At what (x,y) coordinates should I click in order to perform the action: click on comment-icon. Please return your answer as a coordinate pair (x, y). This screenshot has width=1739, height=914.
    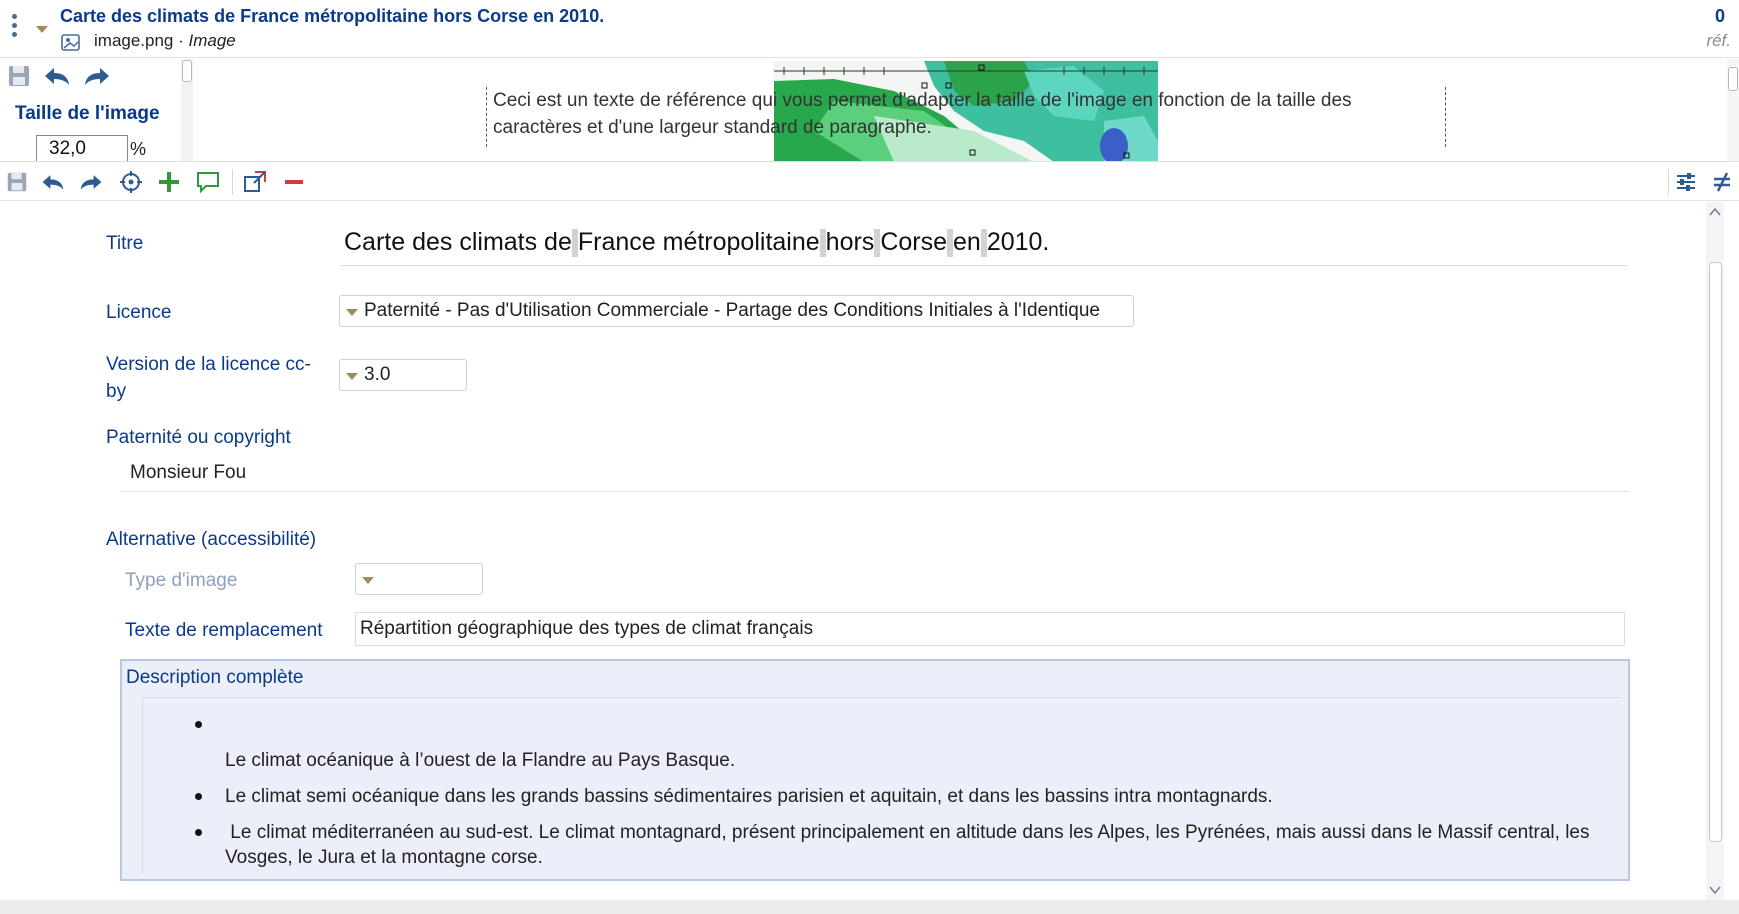
    Looking at the image, I should click on (208, 183).